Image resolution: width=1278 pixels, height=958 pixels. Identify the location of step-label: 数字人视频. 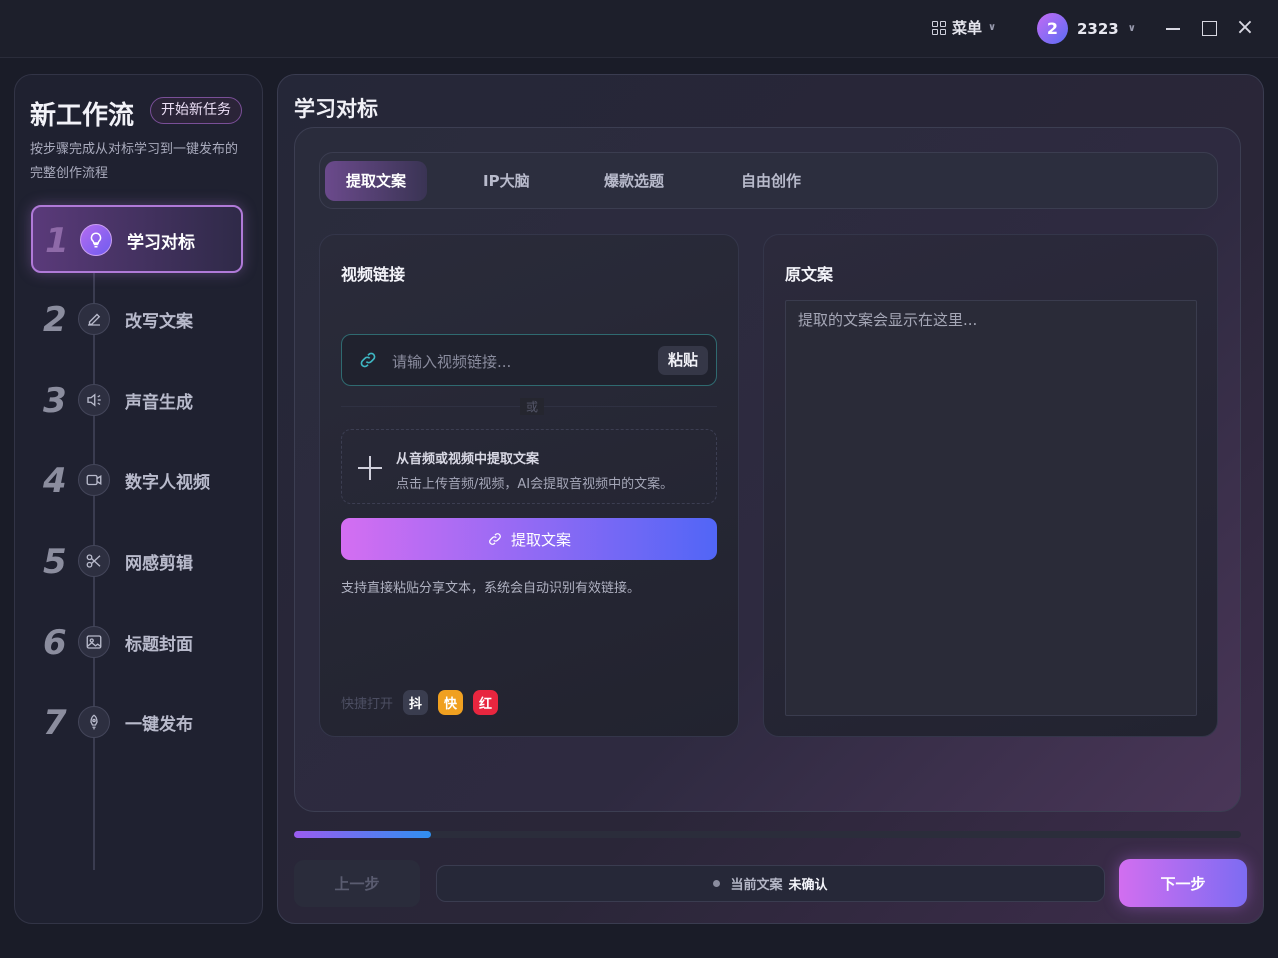
(167, 483).